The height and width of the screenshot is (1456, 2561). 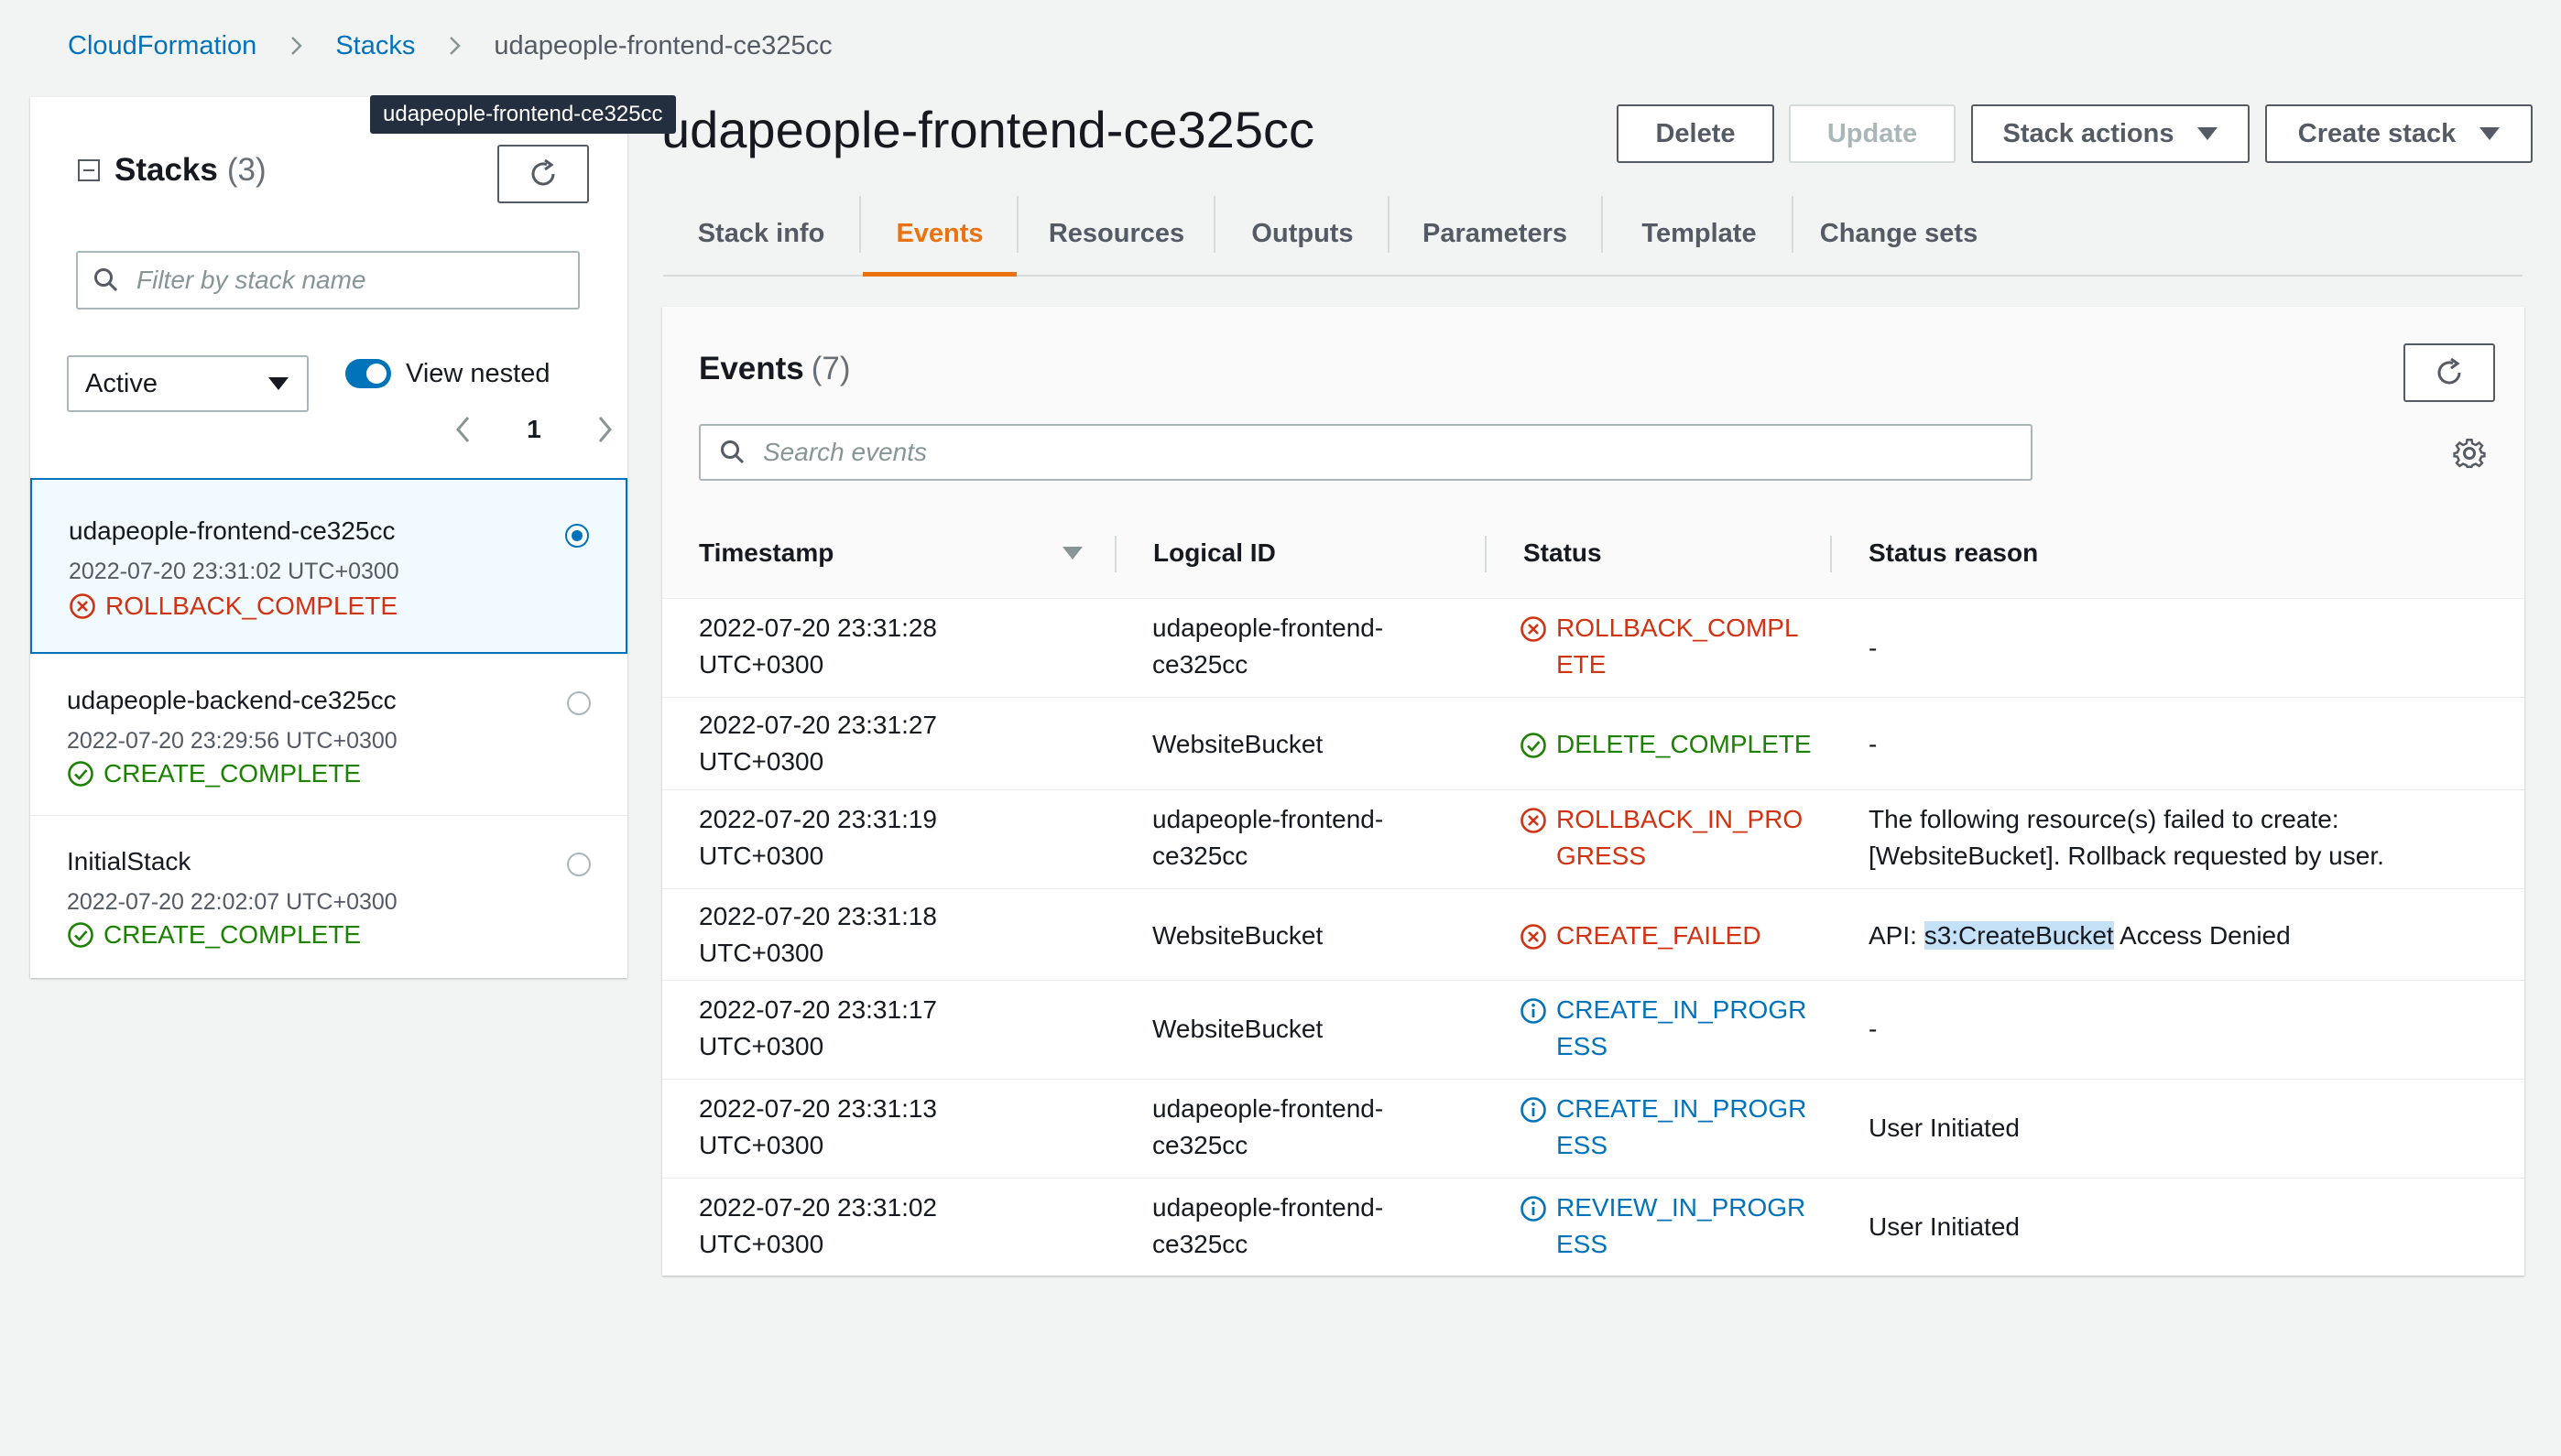 What do you see at coordinates (1671, 838) in the screenshot?
I see `status-cell: ROLLBACK_IN_PRO GRESS` at bounding box center [1671, 838].